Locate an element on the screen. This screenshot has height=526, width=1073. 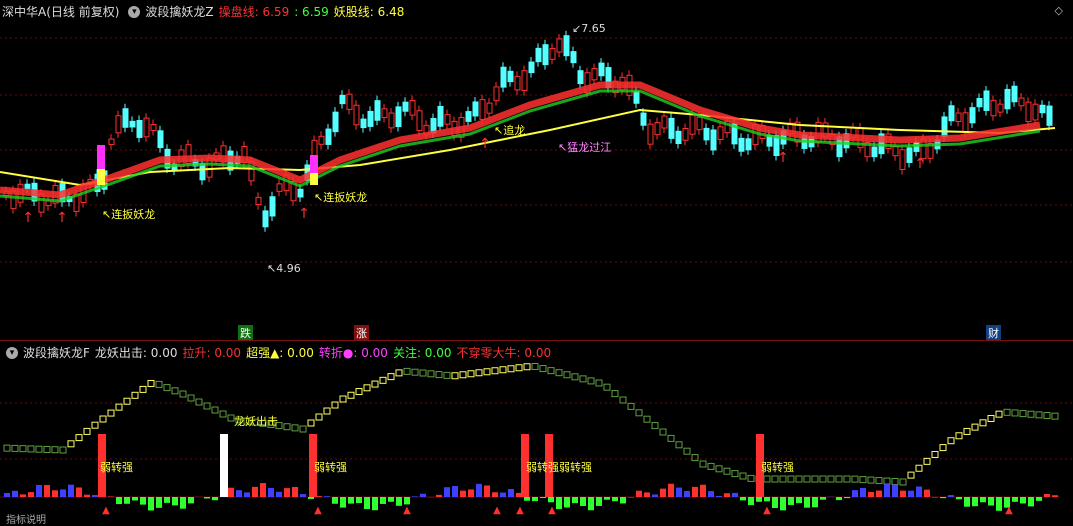
annotation-lianban-2: ↖连扳妖龙 is located at coordinates (340, 197).